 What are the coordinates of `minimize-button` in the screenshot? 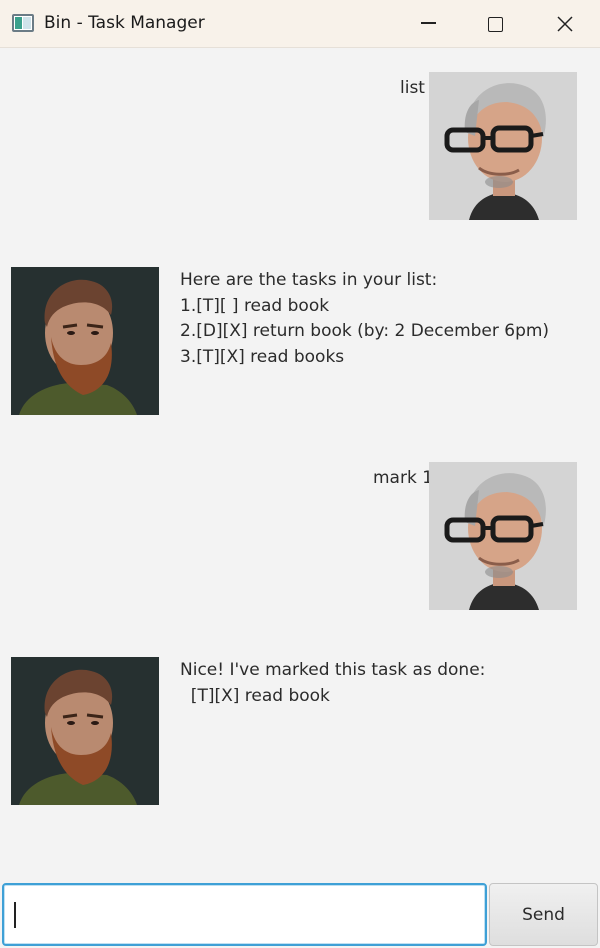 It's located at (428, 24).